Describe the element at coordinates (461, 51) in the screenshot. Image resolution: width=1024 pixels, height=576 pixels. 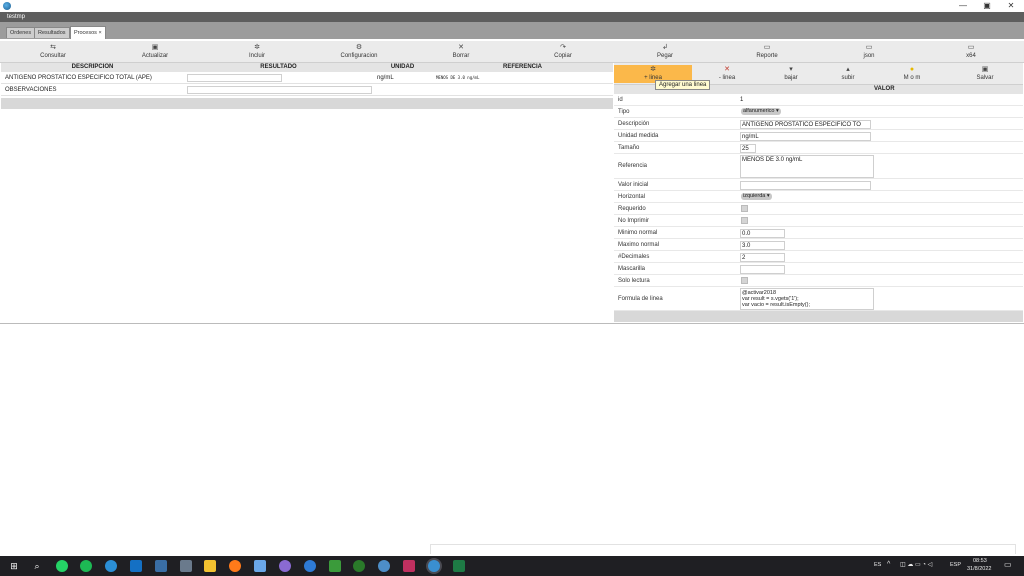
I see `borrar-button: ✕ Borrar` at that location.